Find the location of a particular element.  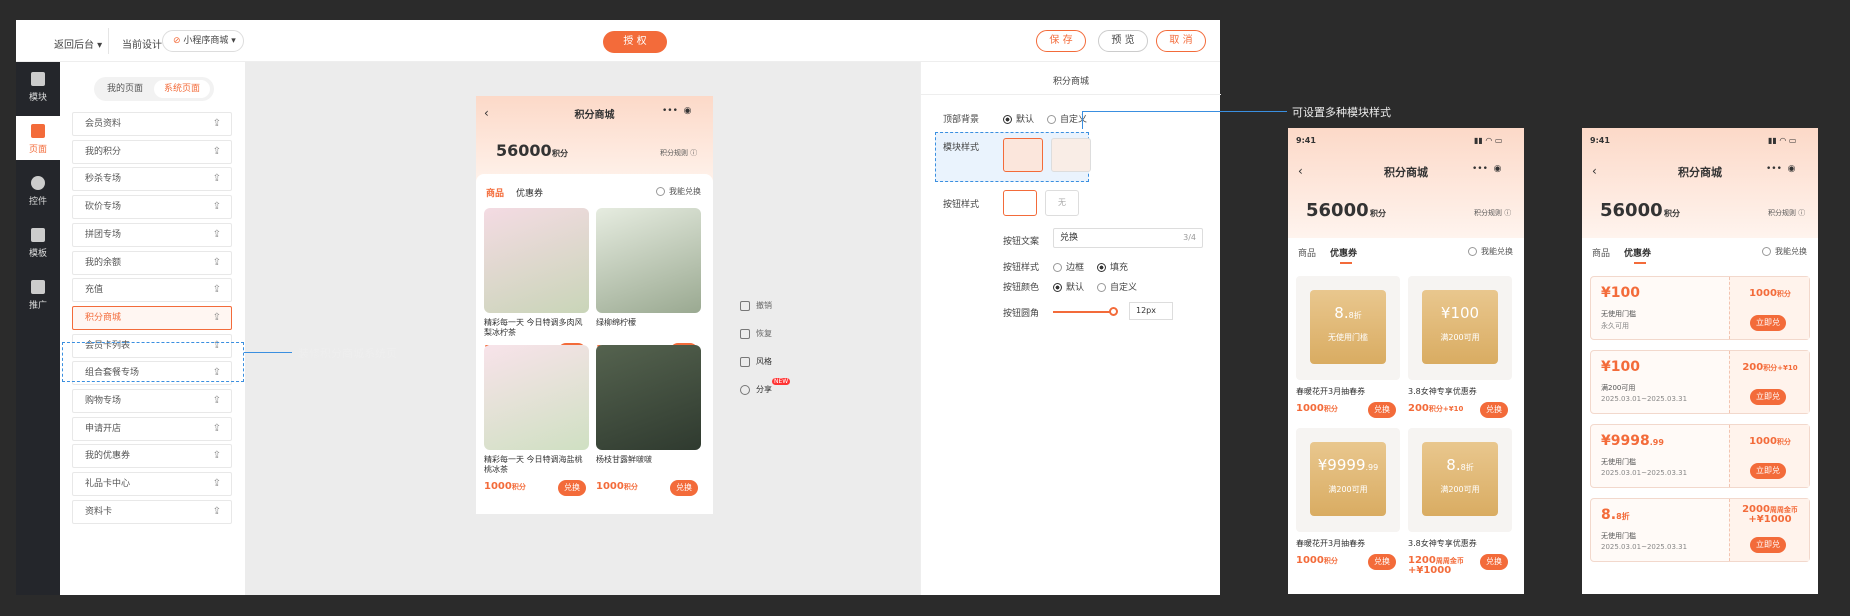

undo-button: 撤销 is located at coordinates (756, 305).